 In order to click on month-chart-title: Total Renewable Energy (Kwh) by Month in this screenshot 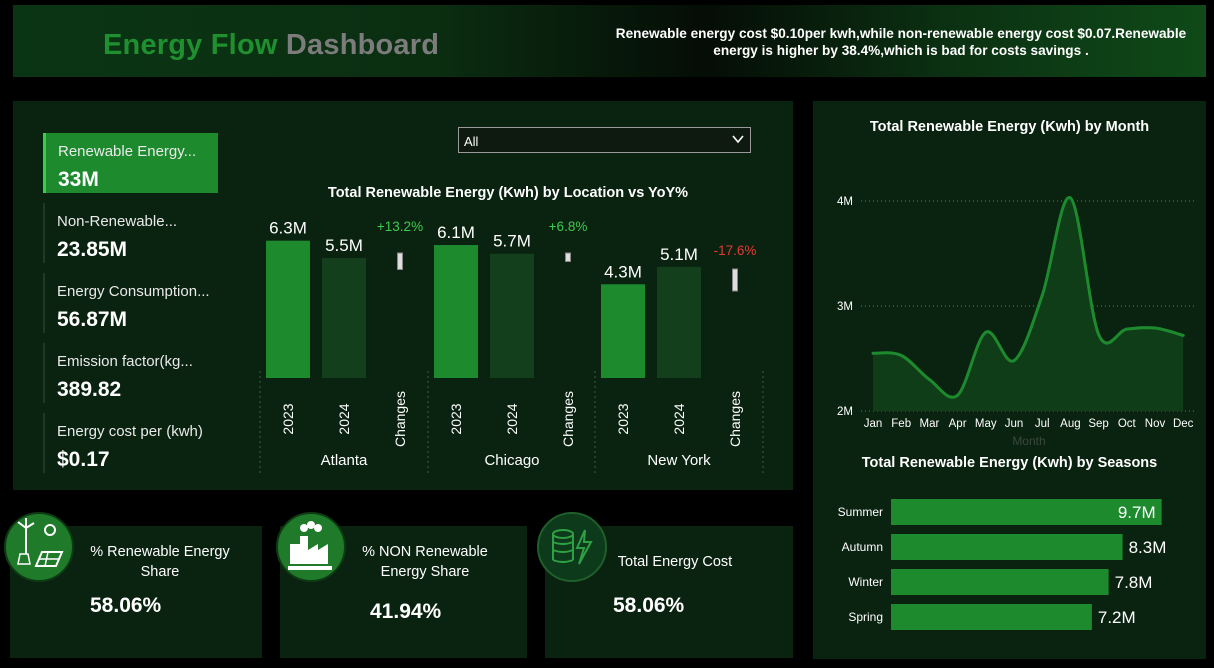, I will do `click(1009, 127)`.